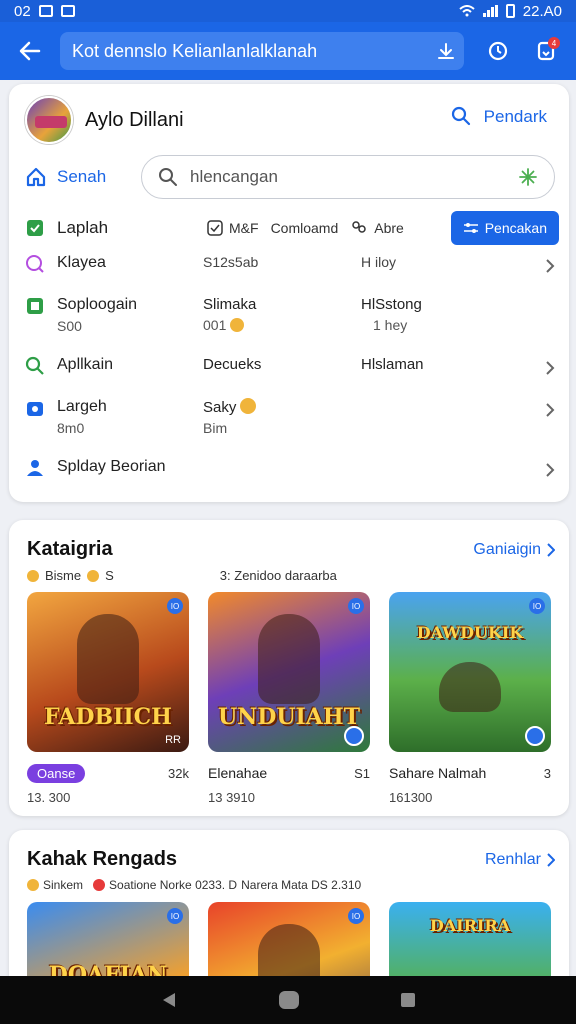 Image resolution: width=576 pixels, height=1024 pixels. What do you see at coordinates (63, 885) in the screenshot?
I see `meta-a: Sinkem` at bounding box center [63, 885].